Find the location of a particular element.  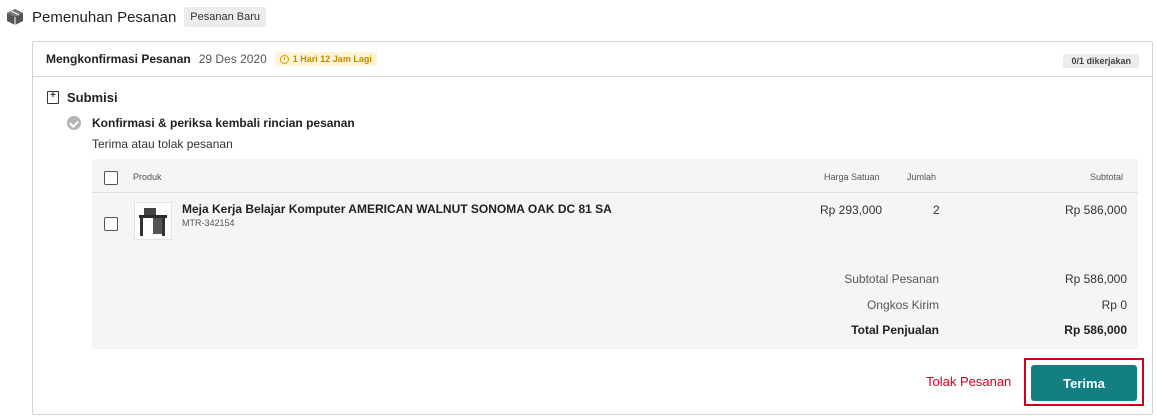

unit-price-cell: Rp 293,000 is located at coordinates (851, 210).